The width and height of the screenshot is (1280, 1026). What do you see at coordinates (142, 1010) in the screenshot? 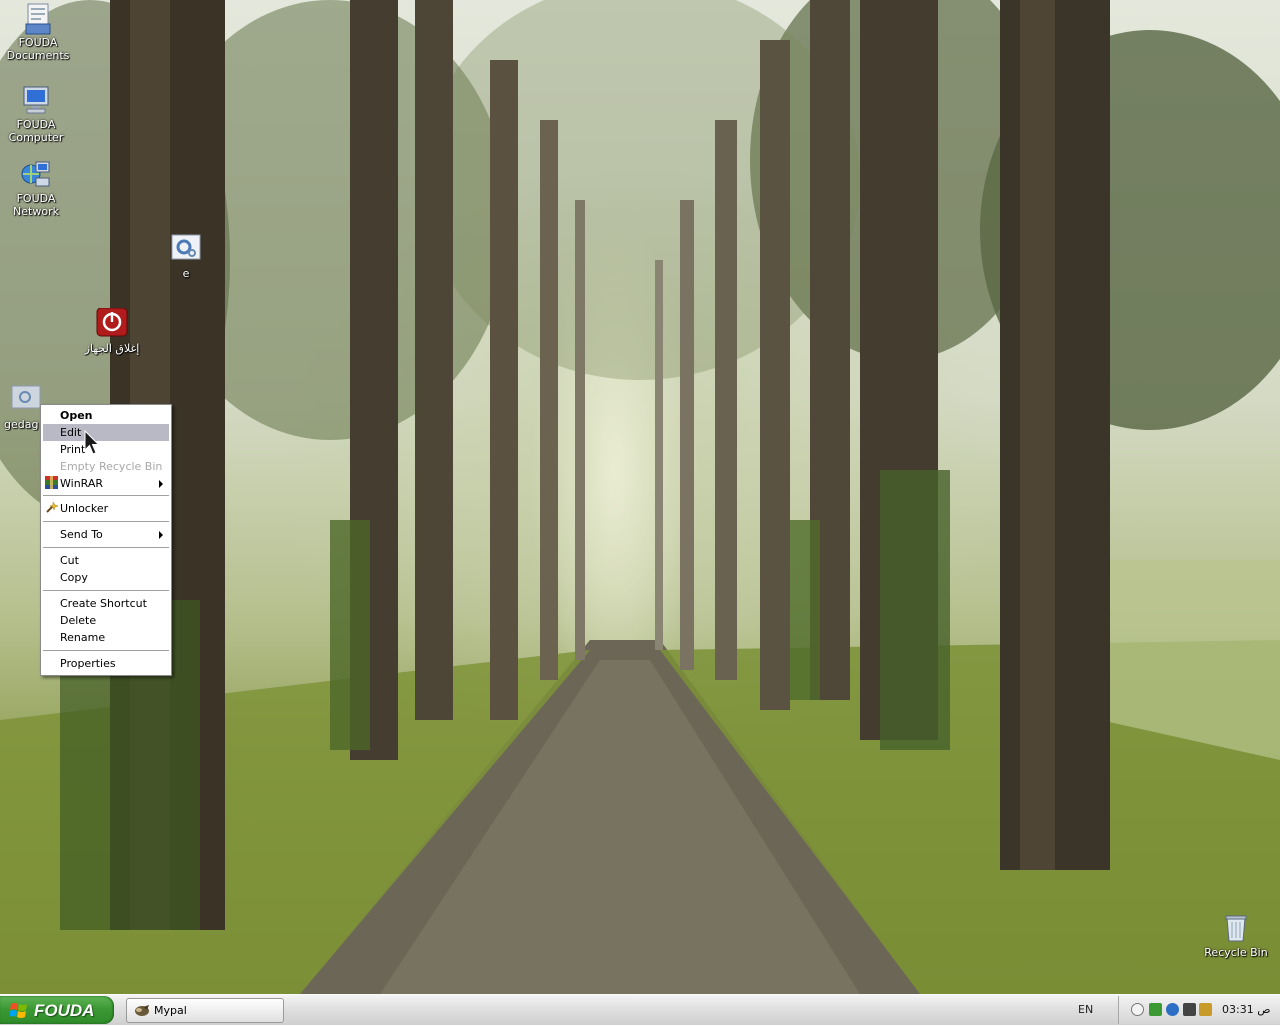
I see `mypal-app-icon` at bounding box center [142, 1010].